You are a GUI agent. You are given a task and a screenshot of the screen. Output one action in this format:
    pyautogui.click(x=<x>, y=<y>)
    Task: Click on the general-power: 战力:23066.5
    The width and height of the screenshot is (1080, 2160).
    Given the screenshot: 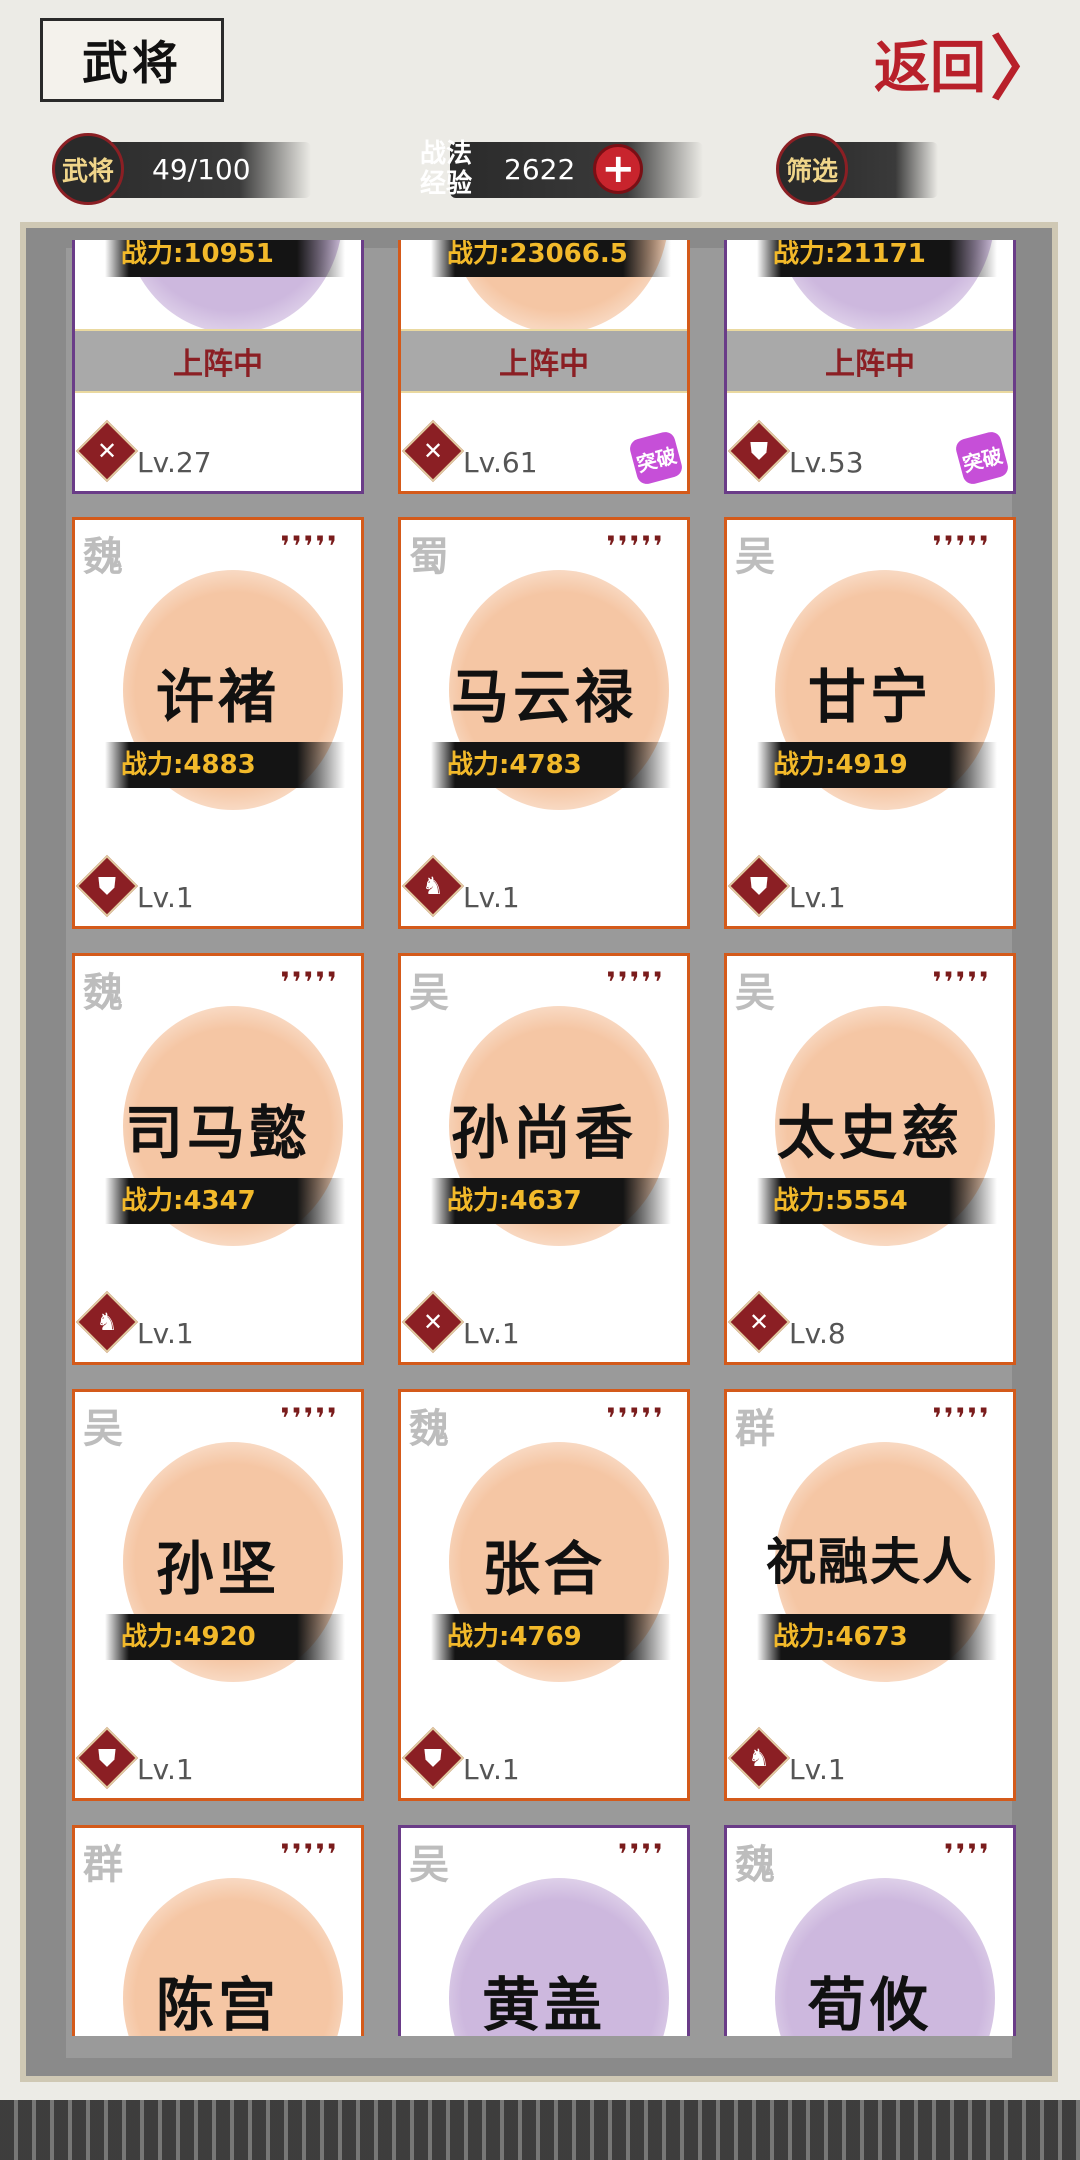 What is the action you would take?
    pyautogui.click(x=551, y=258)
    